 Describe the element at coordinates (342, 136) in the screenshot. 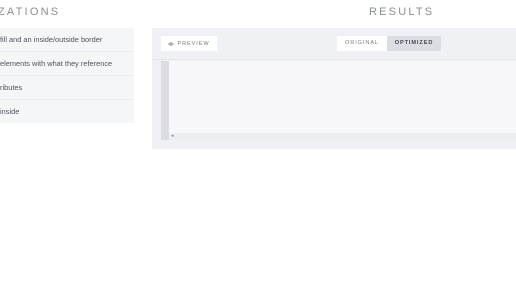

I see `horizontal-scrollbar: ◂` at that location.